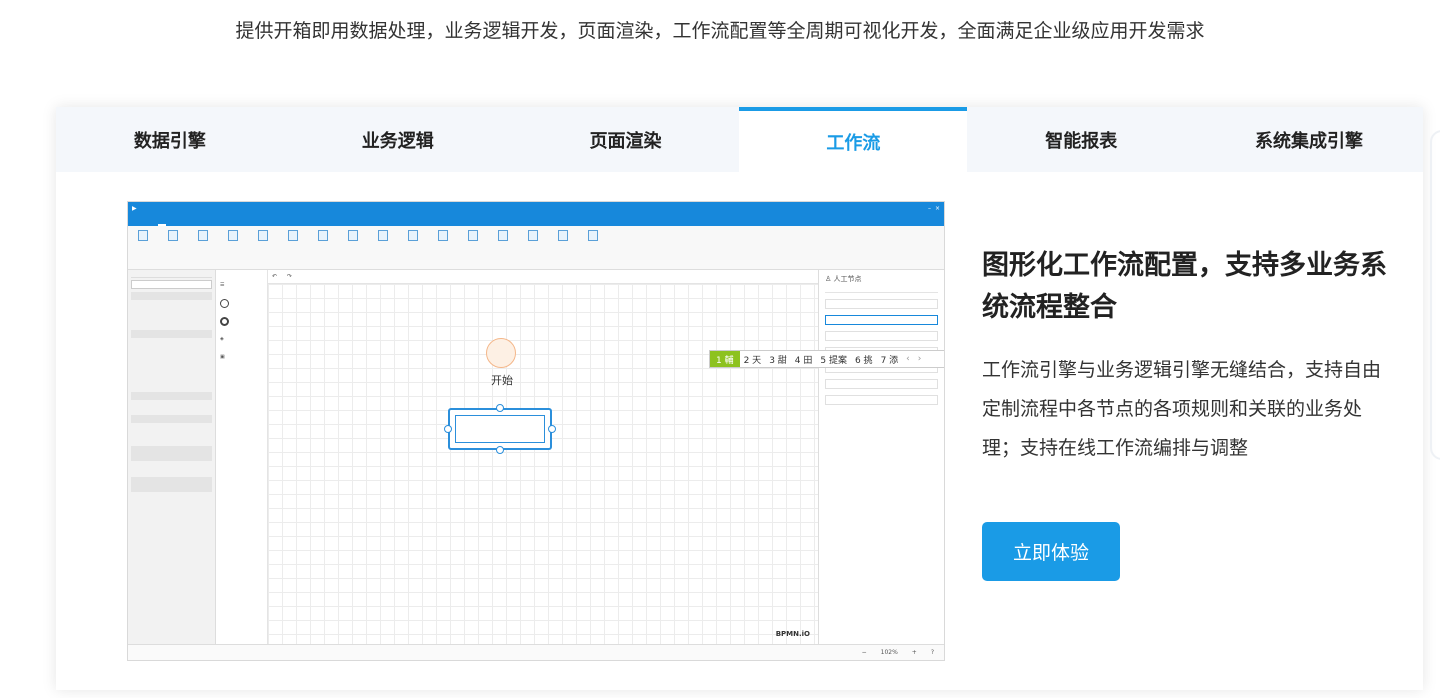 This screenshot has height=698, width=1440. What do you see at coordinates (803, 360) in the screenshot?
I see `ime-candidate: 4 田` at bounding box center [803, 360].